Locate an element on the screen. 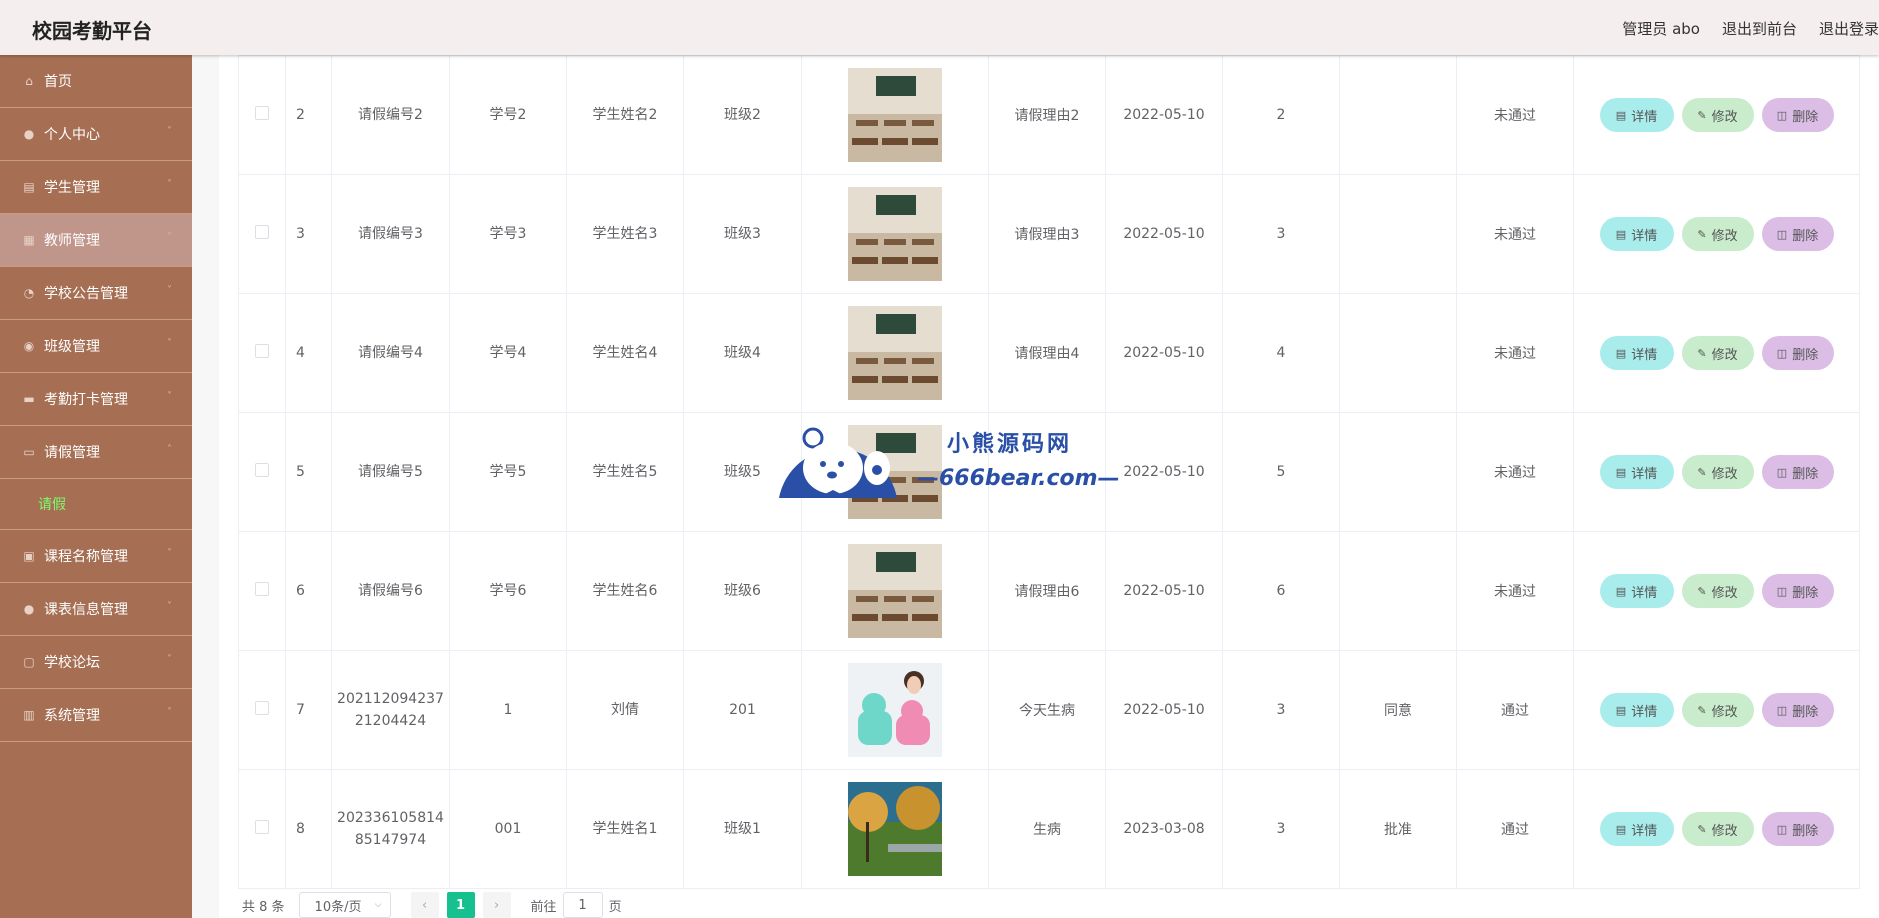 The width and height of the screenshot is (1879, 918). student-name-cell: 学生姓名2 is located at coordinates (625, 115).